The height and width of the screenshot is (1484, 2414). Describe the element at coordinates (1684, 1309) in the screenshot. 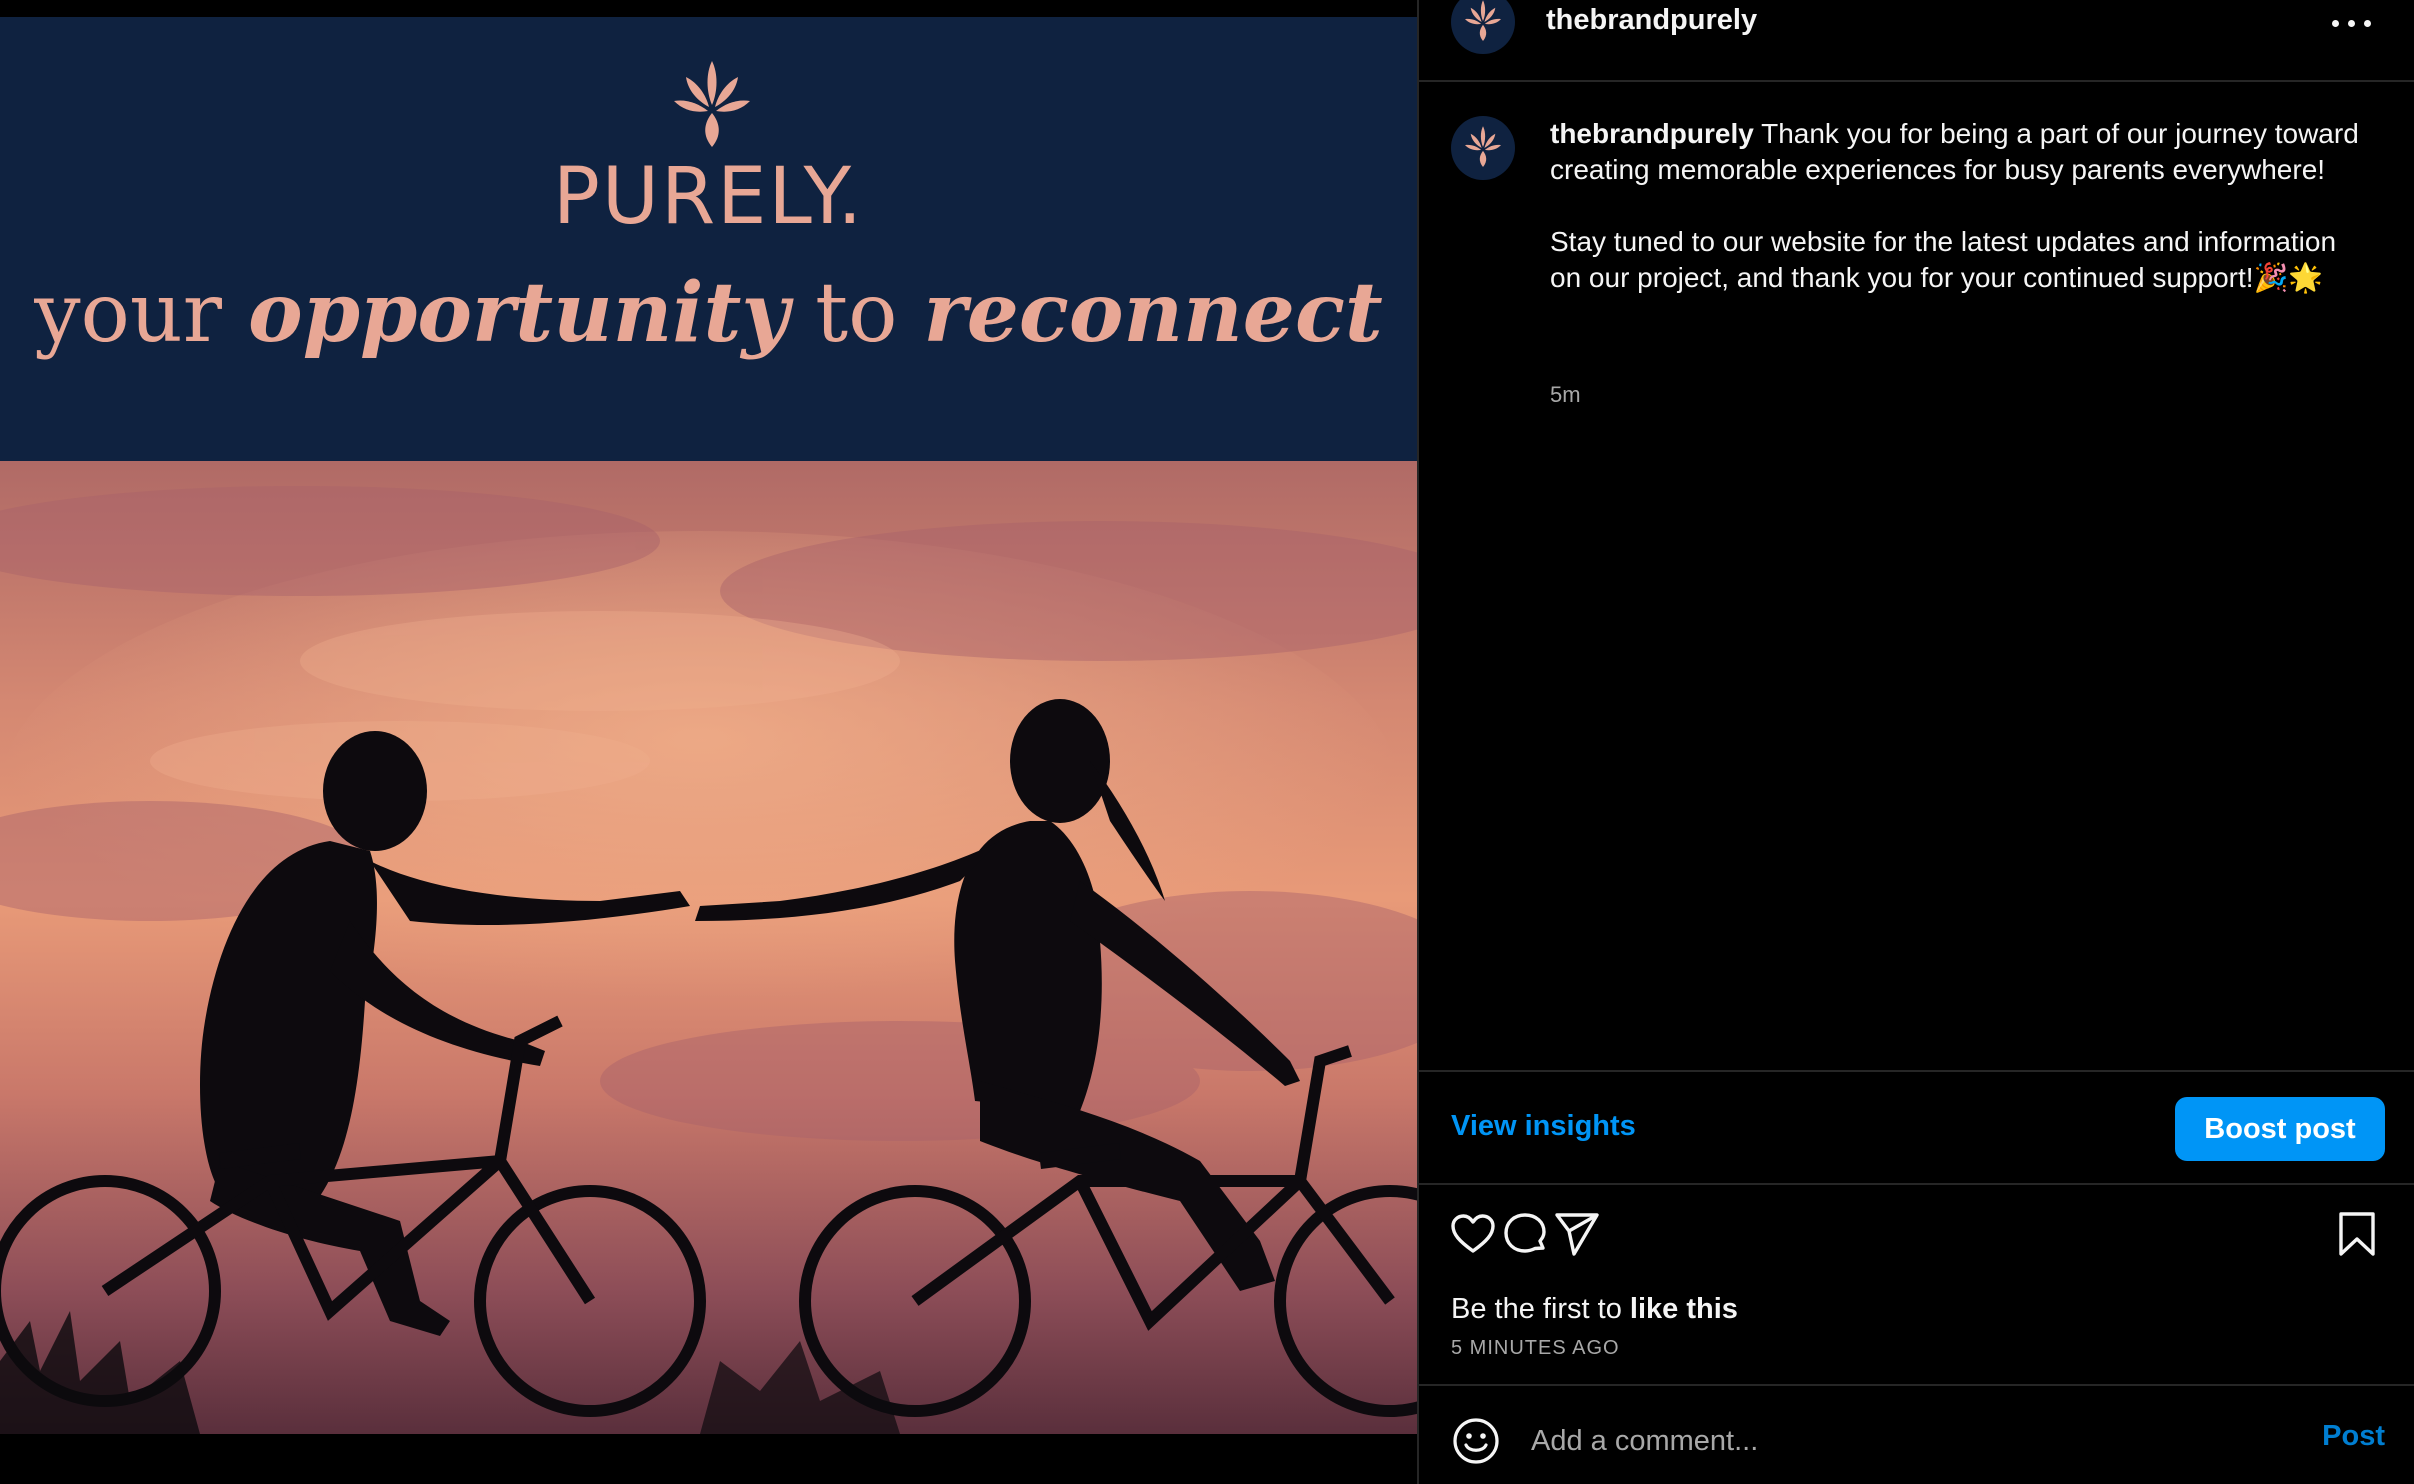

I see `like-this-link: like this` at that location.